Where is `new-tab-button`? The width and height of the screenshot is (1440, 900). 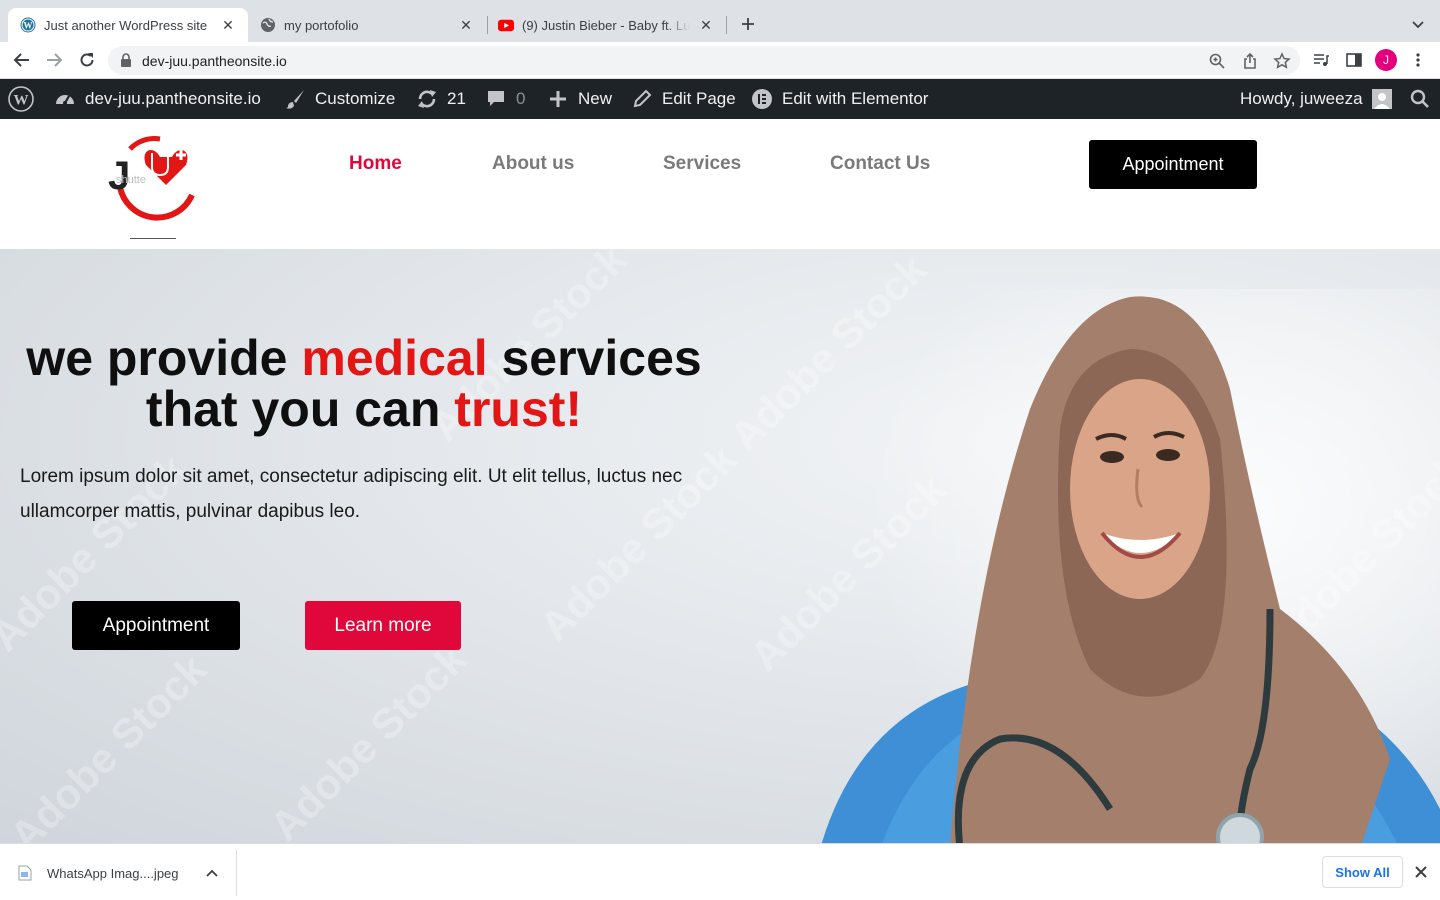 new-tab-button is located at coordinates (748, 24).